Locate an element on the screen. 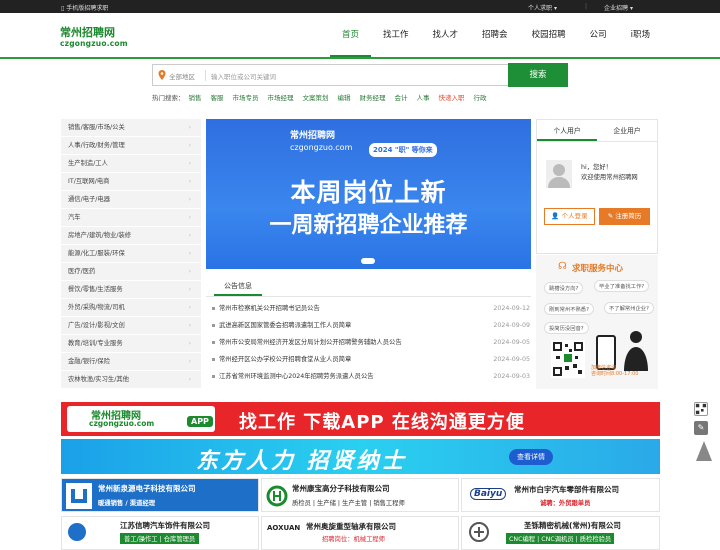  qr-code-icon is located at coordinates (701, 409).